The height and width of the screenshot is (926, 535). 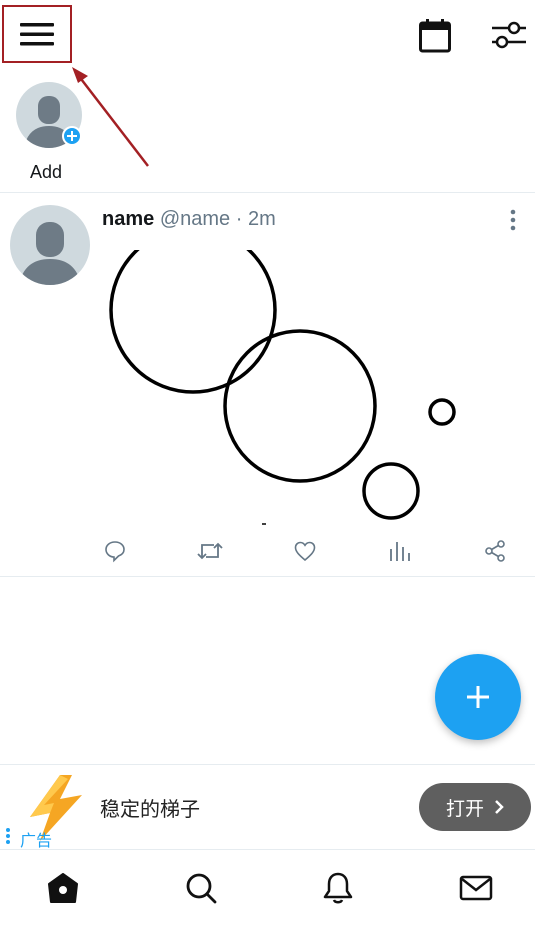 I want to click on ad-banner: 广告 稳定的梯子 打开, so click(x=267, y=807).